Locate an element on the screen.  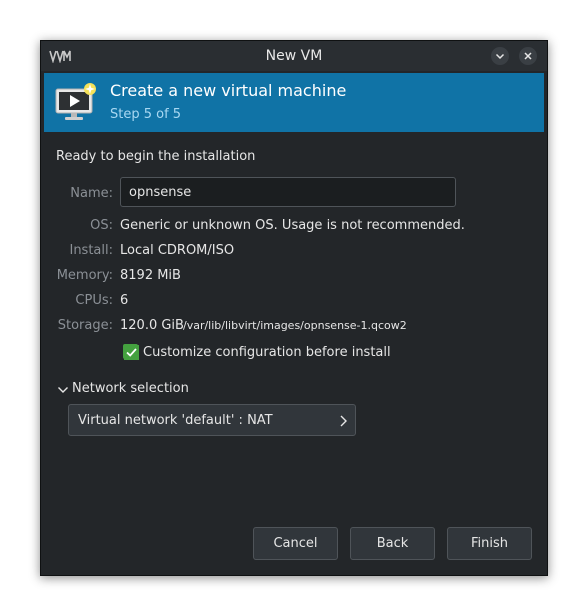
window-title: New VM is located at coordinates (294, 56).